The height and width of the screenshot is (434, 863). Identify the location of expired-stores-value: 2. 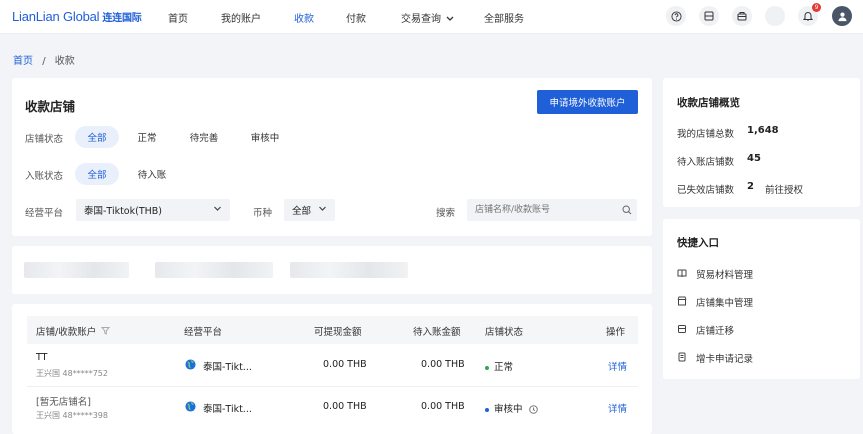
(750, 186).